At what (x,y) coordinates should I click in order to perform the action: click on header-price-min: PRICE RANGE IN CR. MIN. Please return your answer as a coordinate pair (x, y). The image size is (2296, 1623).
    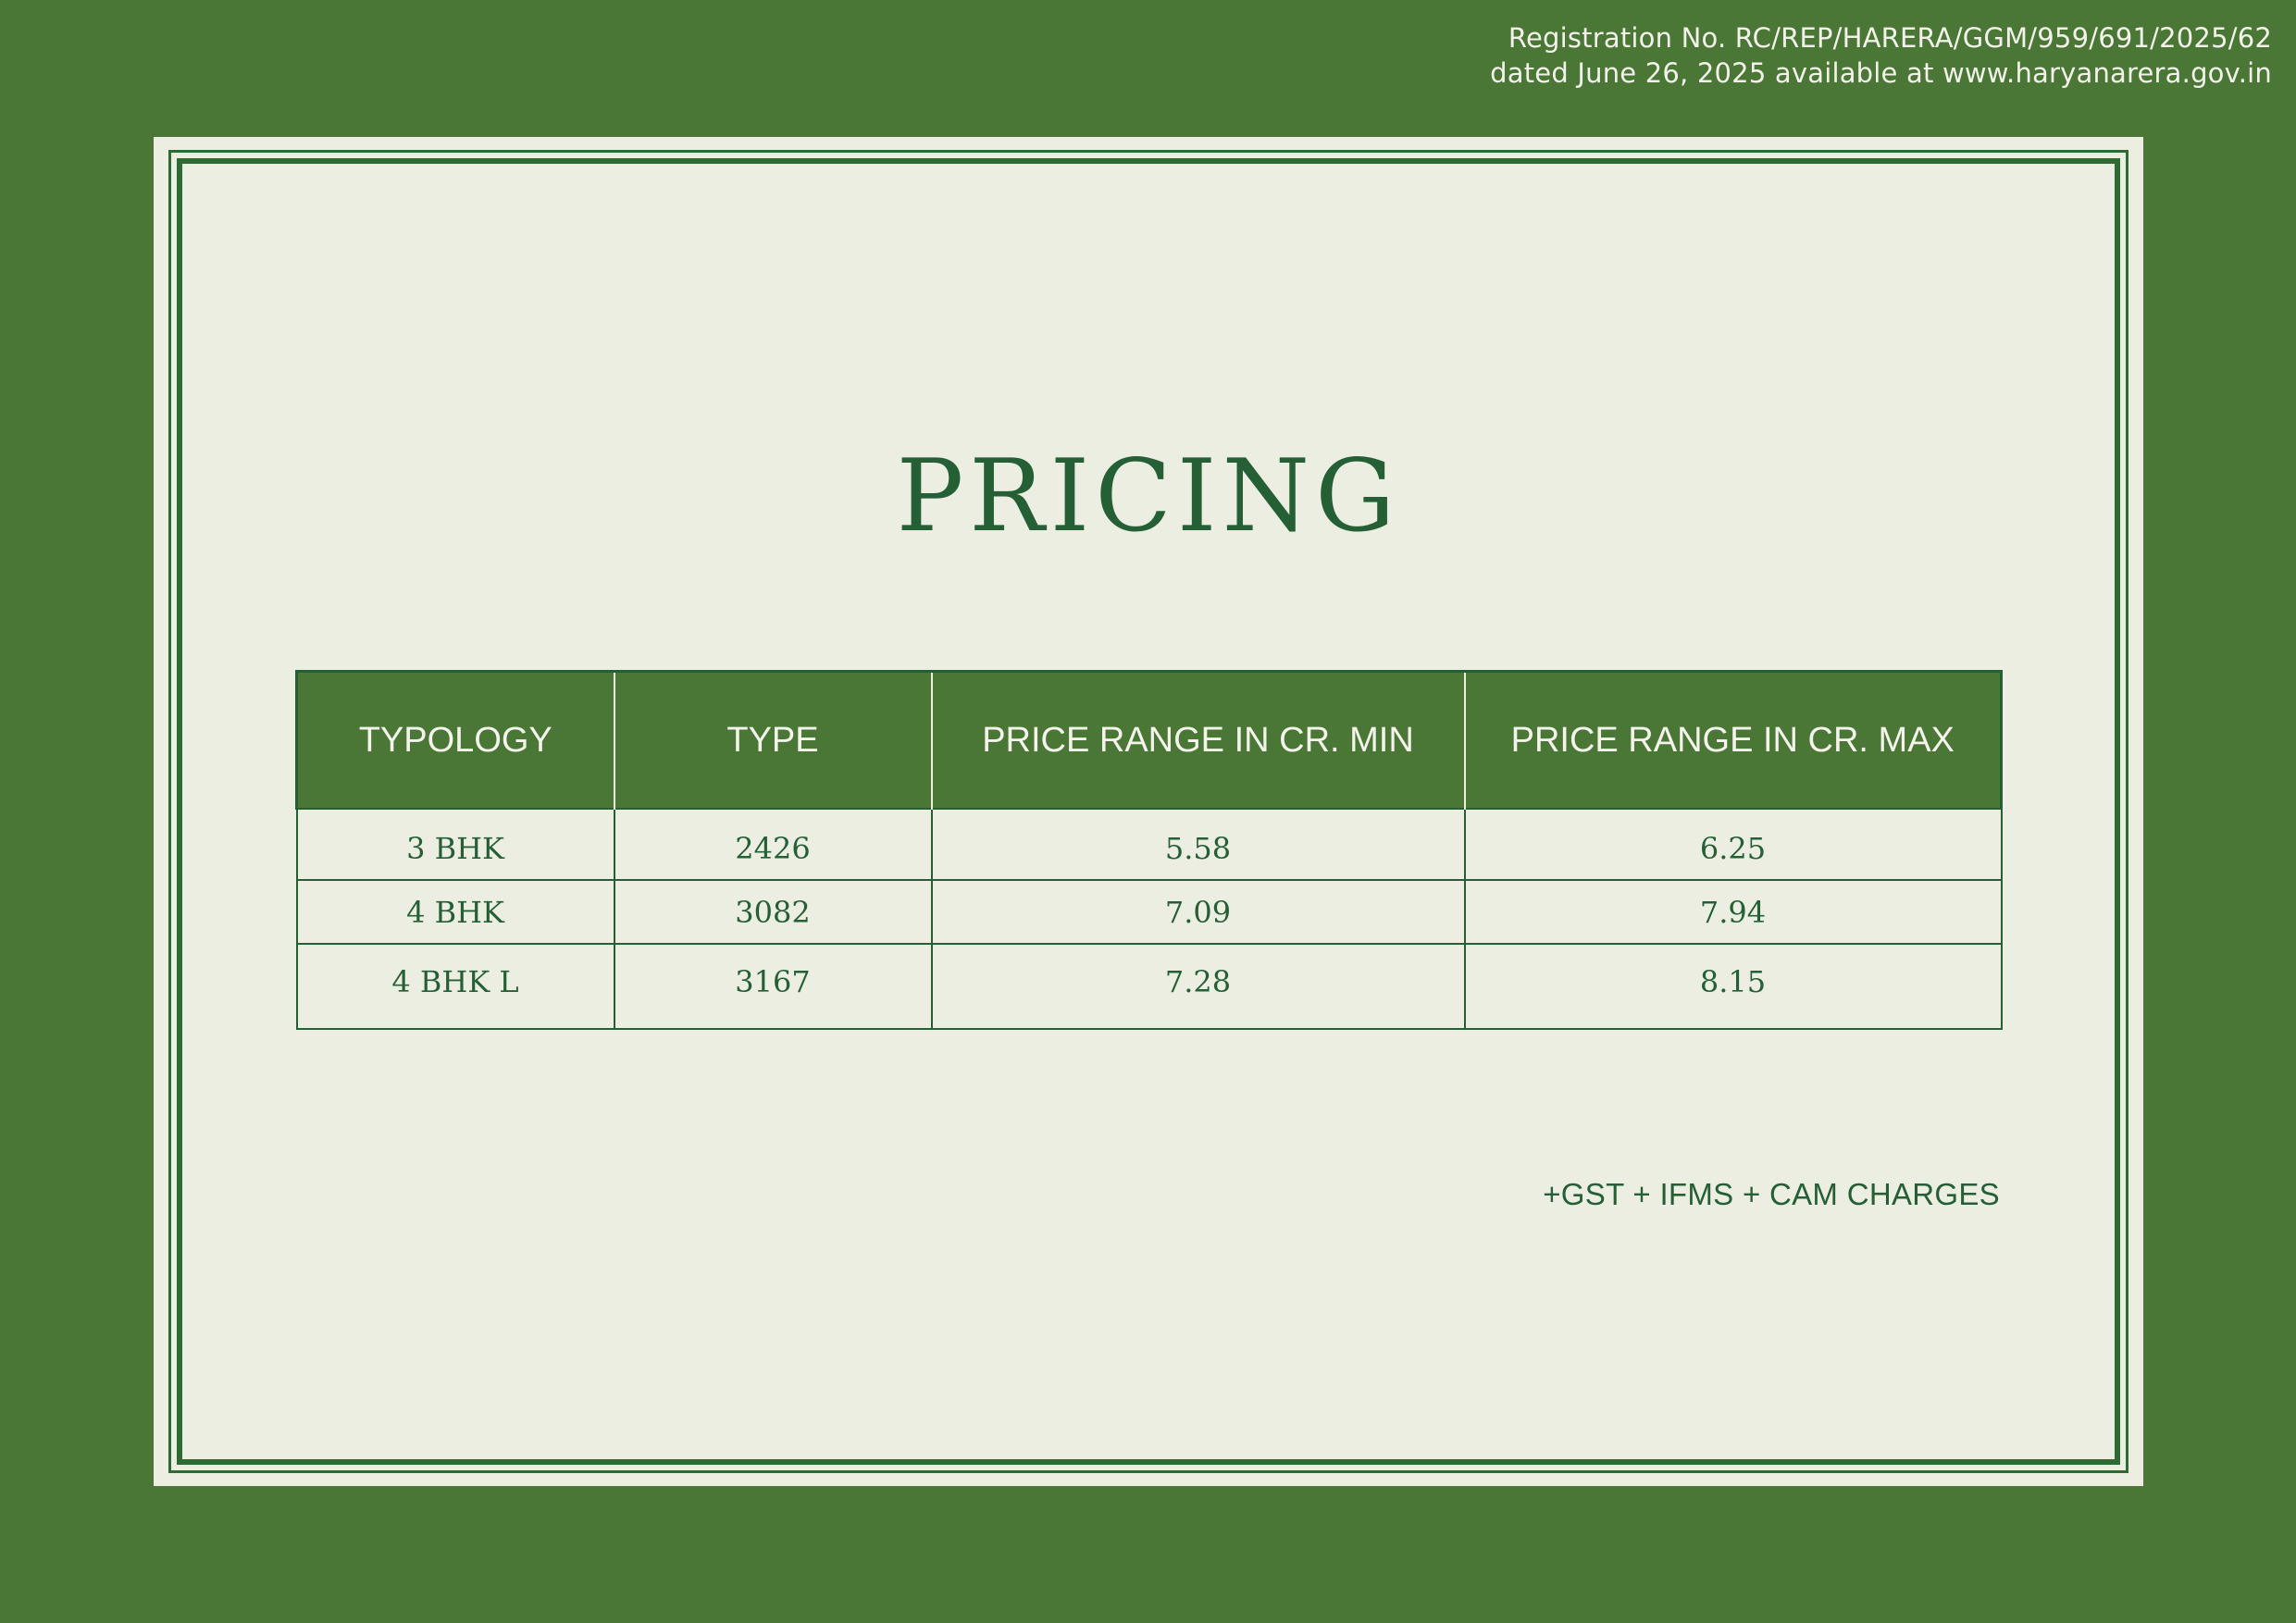
    Looking at the image, I should click on (1198, 739).